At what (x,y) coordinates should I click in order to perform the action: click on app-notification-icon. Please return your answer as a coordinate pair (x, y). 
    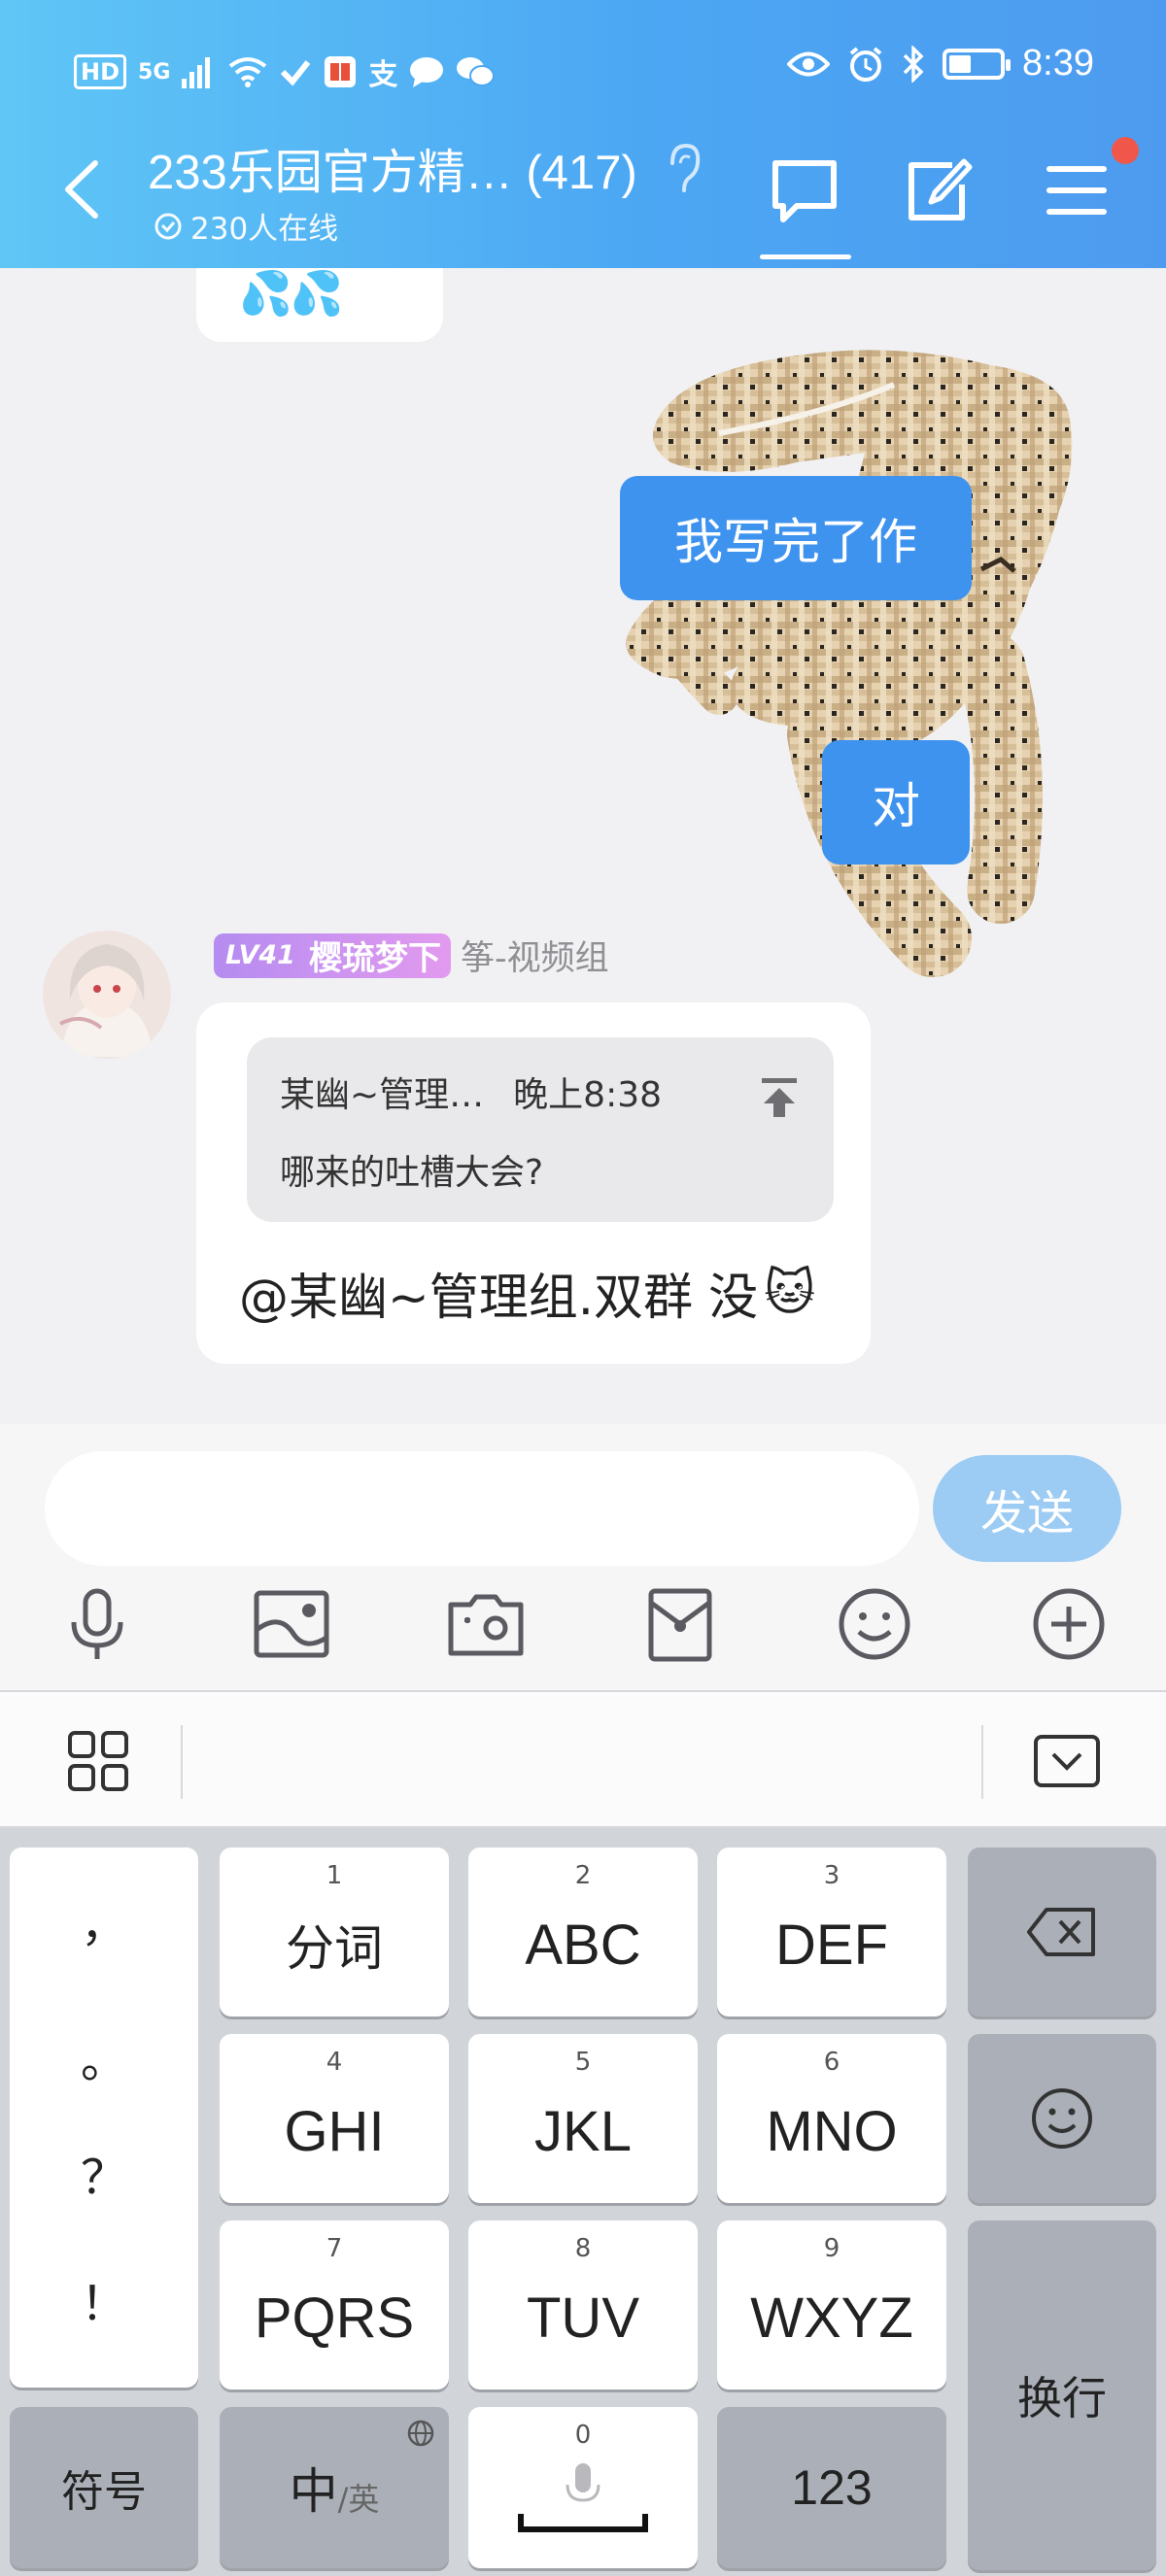
    Looking at the image, I should click on (296, 73).